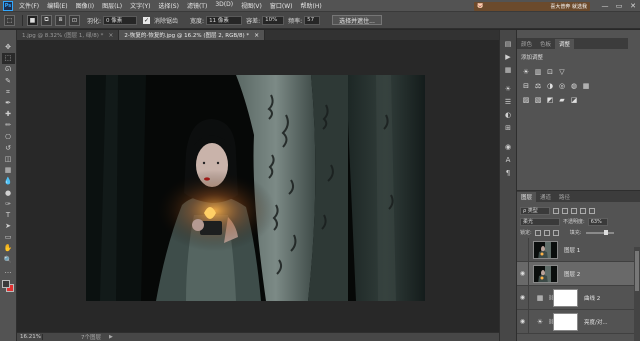 This screenshot has width=640, height=341. I want to click on layer-row: ◉ 图层 2, so click(578, 273).